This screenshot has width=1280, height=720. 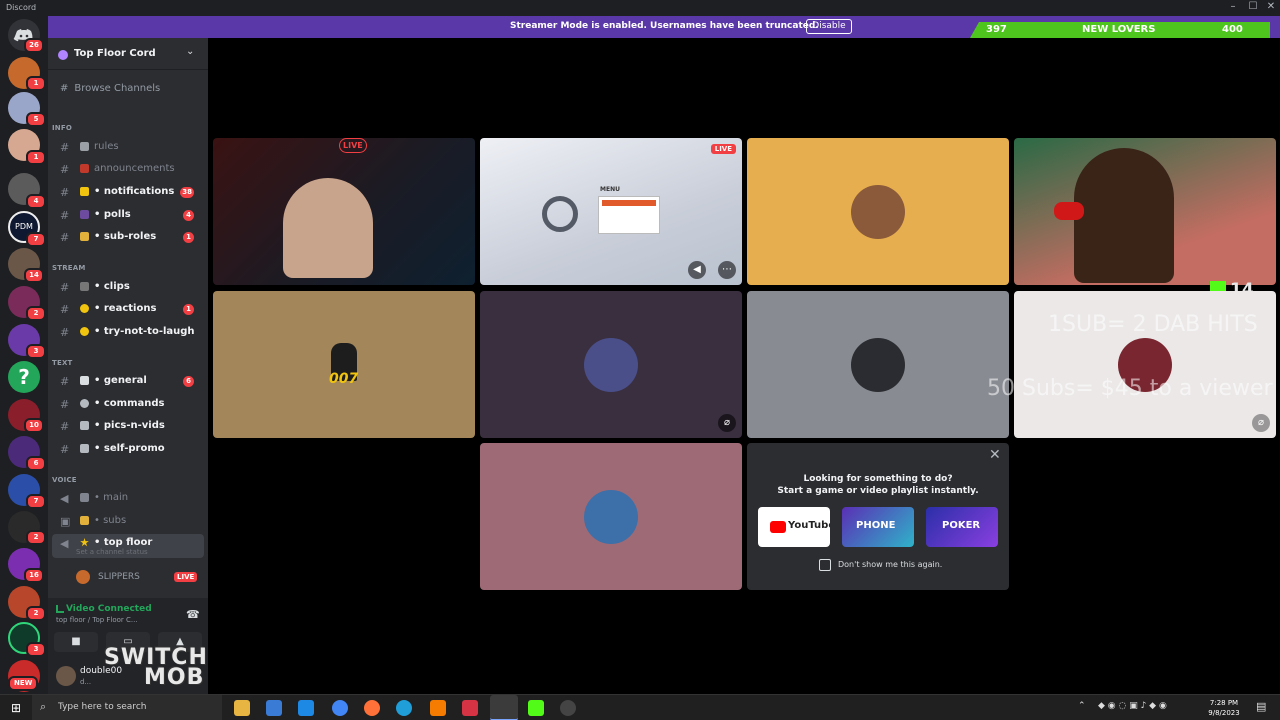 What do you see at coordinates (611, 364) in the screenshot?
I see `video-tile-user: ⌀` at bounding box center [611, 364].